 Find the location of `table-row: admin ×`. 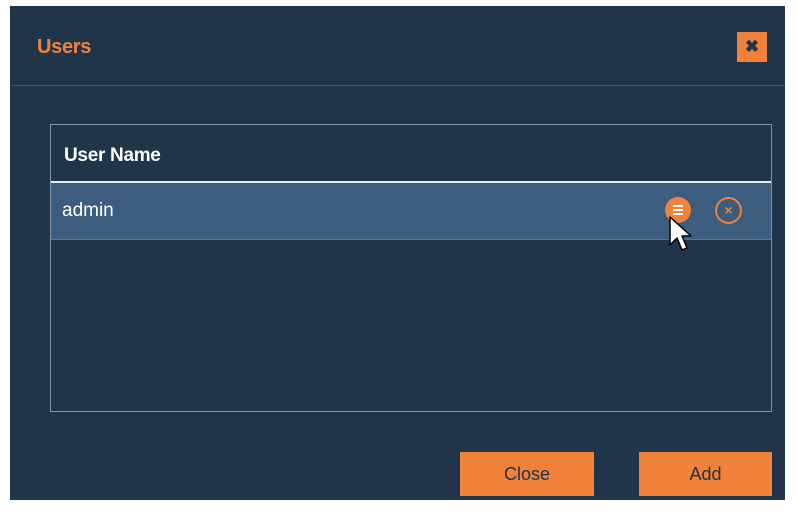

table-row: admin × is located at coordinates (411, 211).